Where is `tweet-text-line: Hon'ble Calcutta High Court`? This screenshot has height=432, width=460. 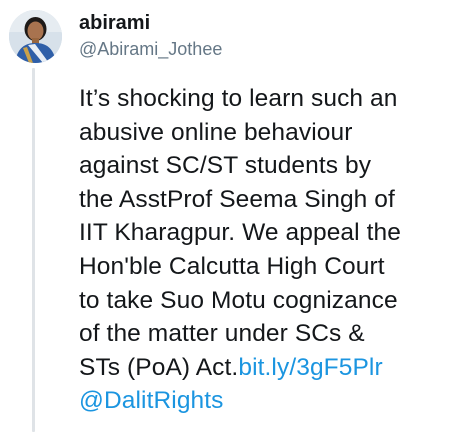 tweet-text-line: Hon'ble Calcutta High Court is located at coordinates (232, 266).